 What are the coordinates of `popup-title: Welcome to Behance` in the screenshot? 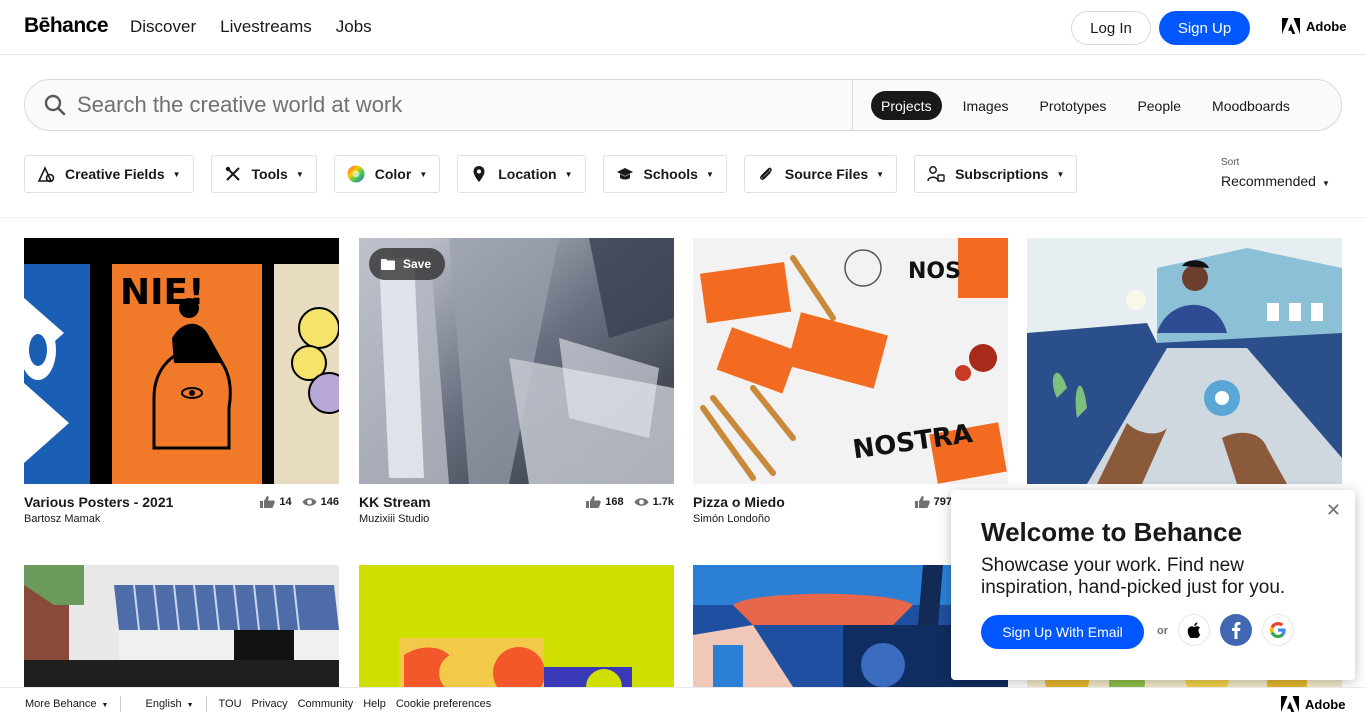 It's located at (1112, 532).